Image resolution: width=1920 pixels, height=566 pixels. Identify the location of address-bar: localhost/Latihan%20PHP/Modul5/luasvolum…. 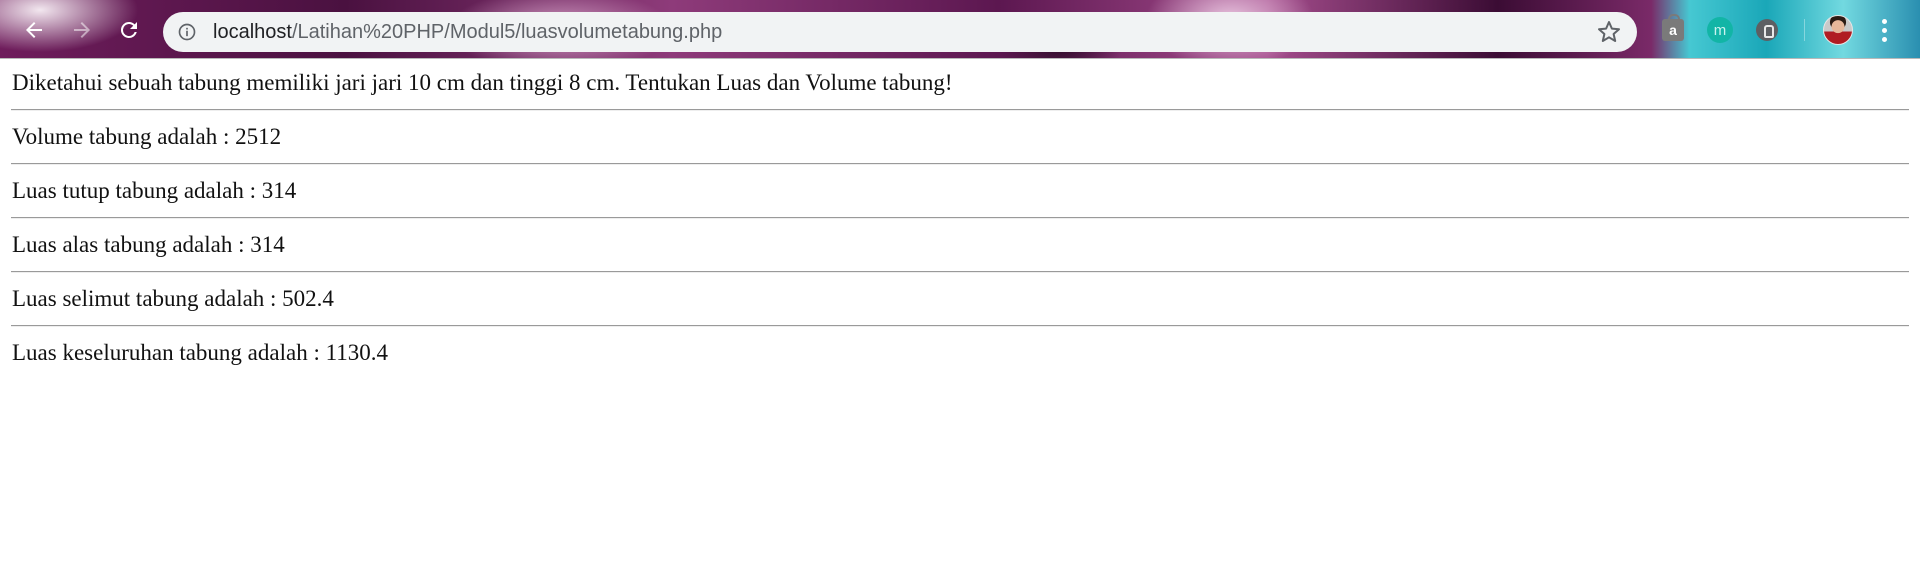
(900, 32).